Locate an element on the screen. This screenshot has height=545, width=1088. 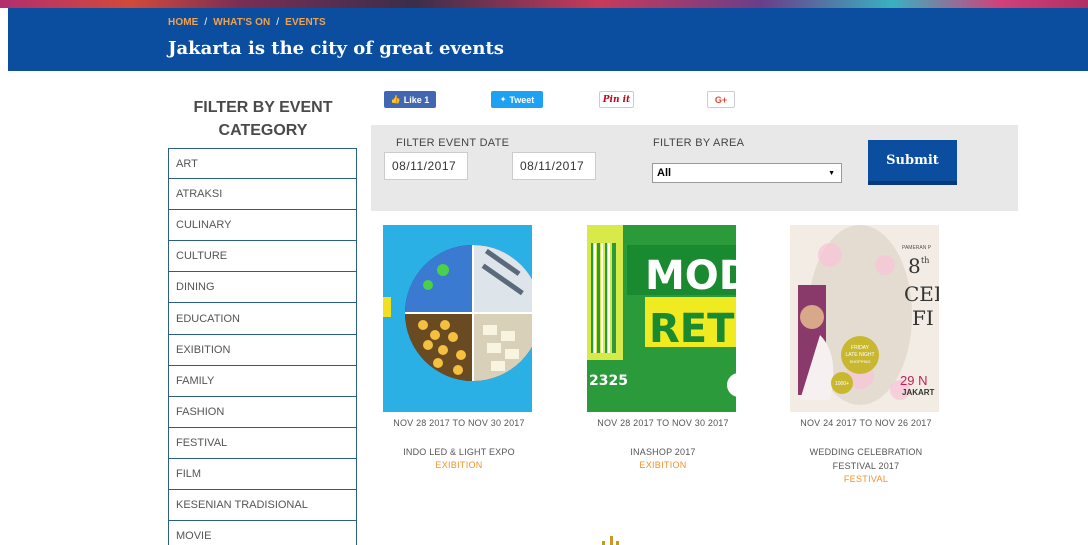
next-event-image-partial is located at coordinates (610, 540).